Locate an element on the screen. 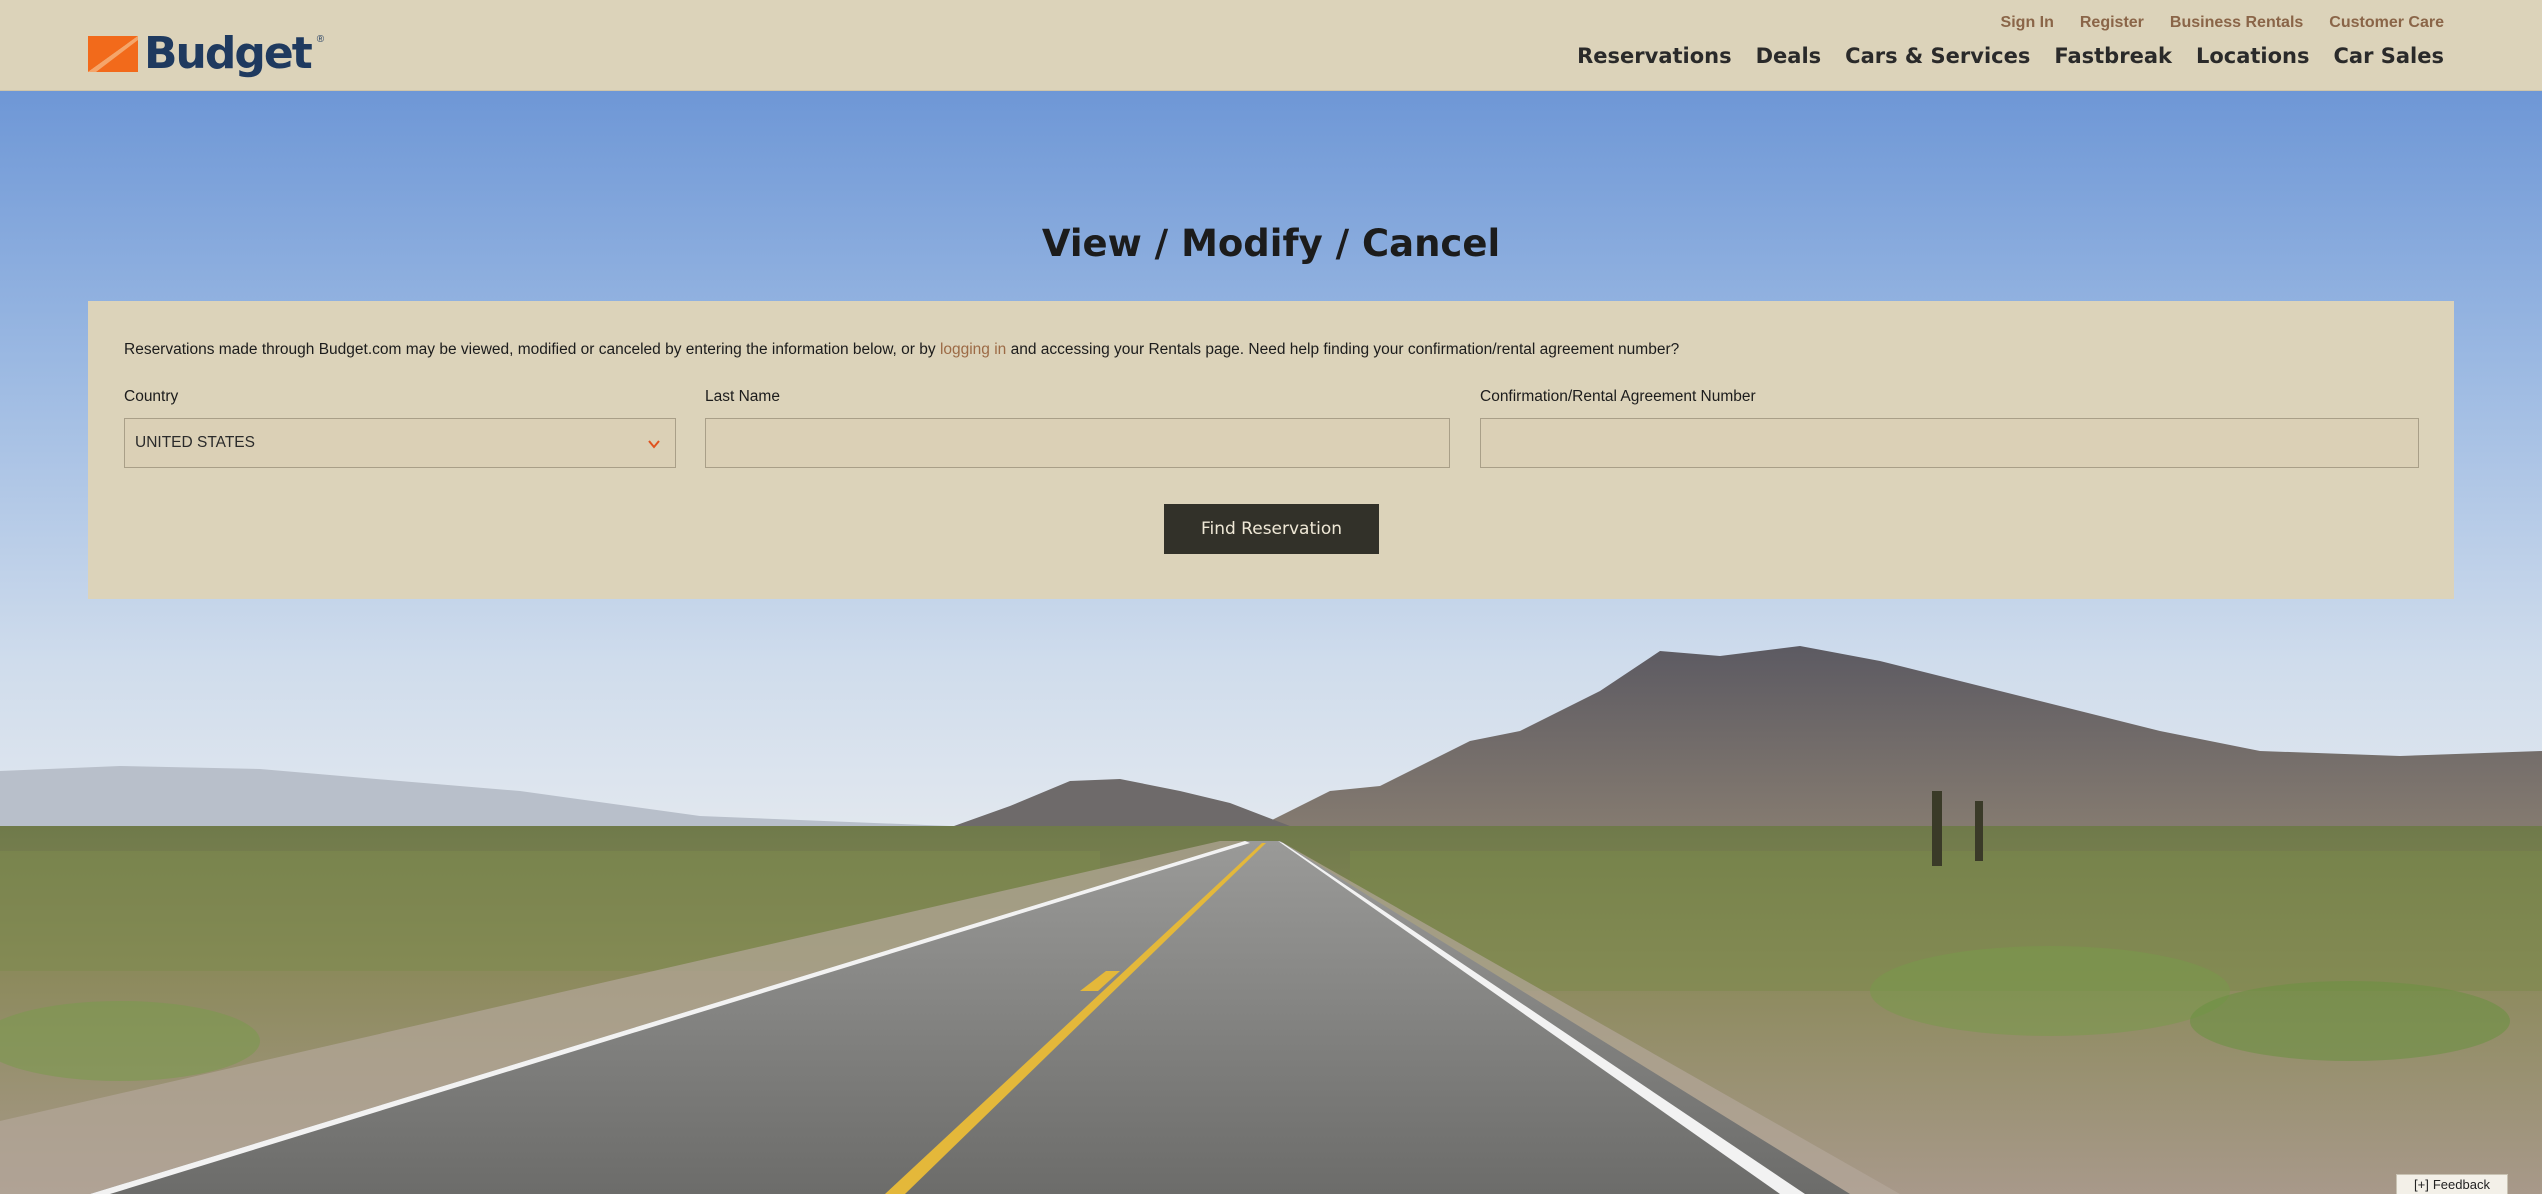 This screenshot has height=1194, width=2542. confirmation-field-wrapper is located at coordinates (1949, 443).